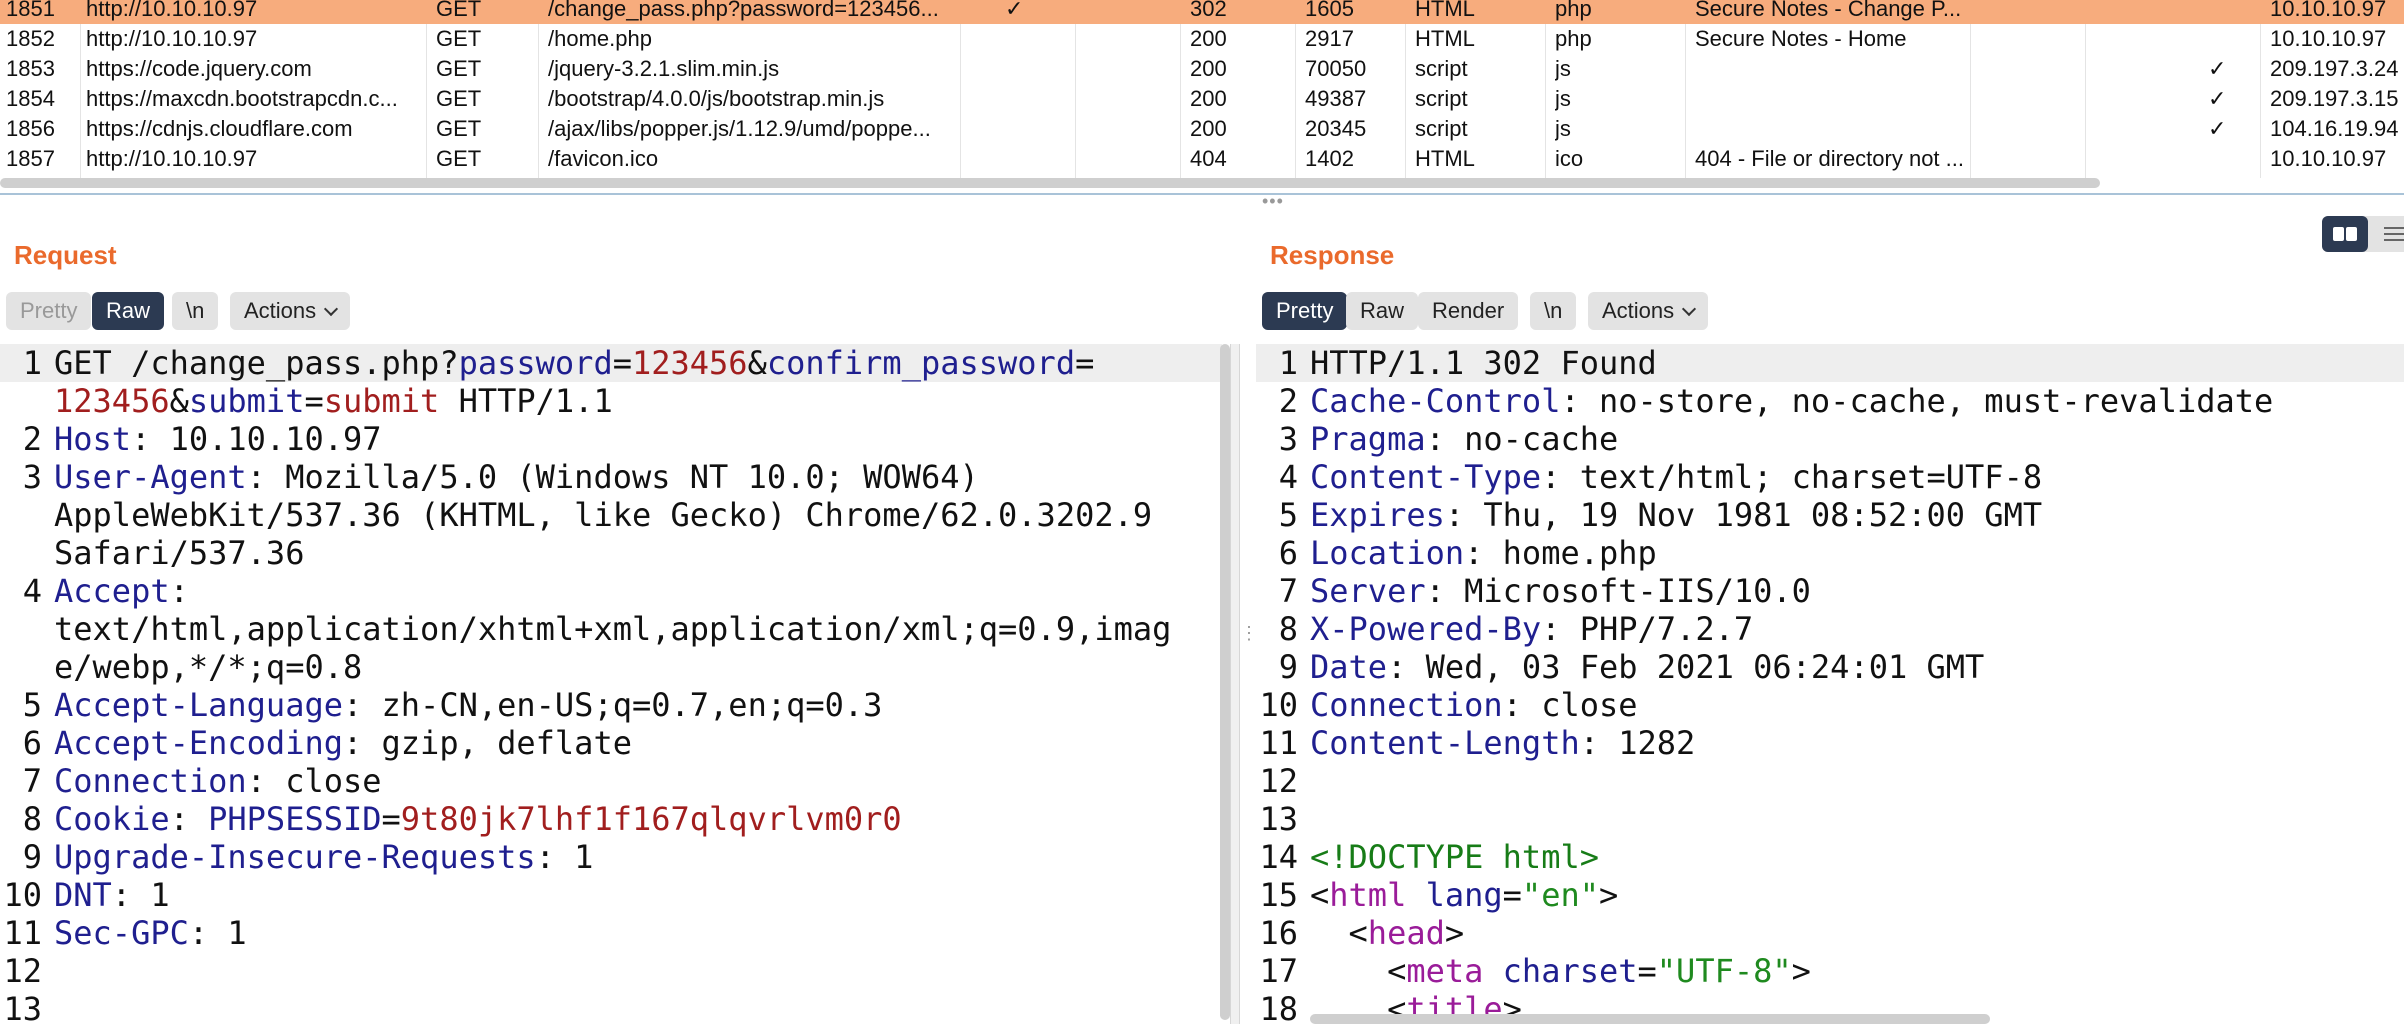 This screenshot has height=1024, width=2404. Describe the element at coordinates (1791, 553) in the screenshot. I see `code-line: Location: home.php` at that location.